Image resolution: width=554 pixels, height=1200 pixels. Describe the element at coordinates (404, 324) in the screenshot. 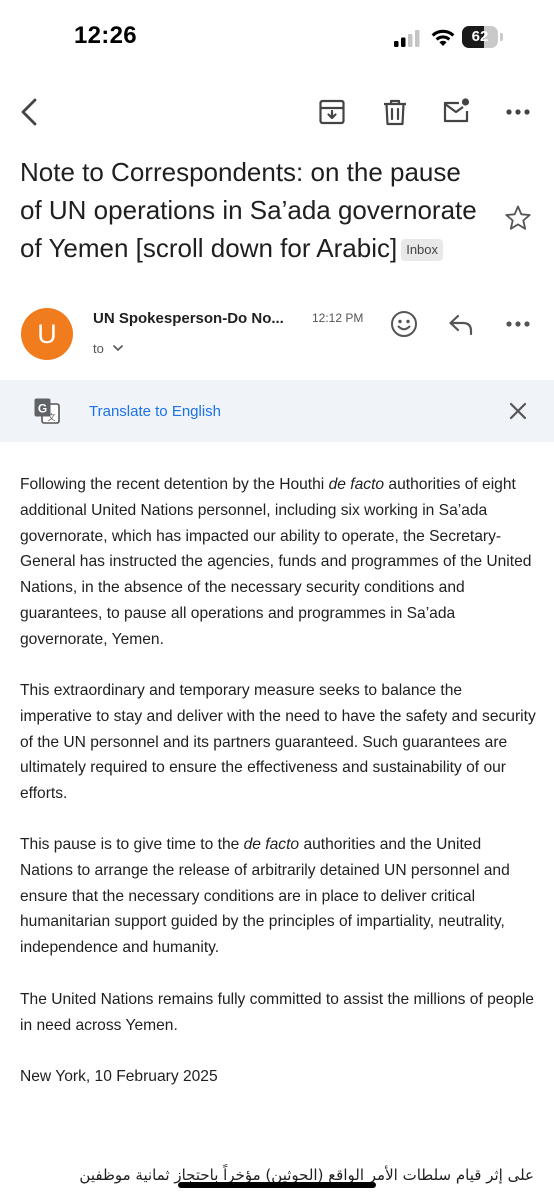

I see `emoji-reaction-icon` at that location.